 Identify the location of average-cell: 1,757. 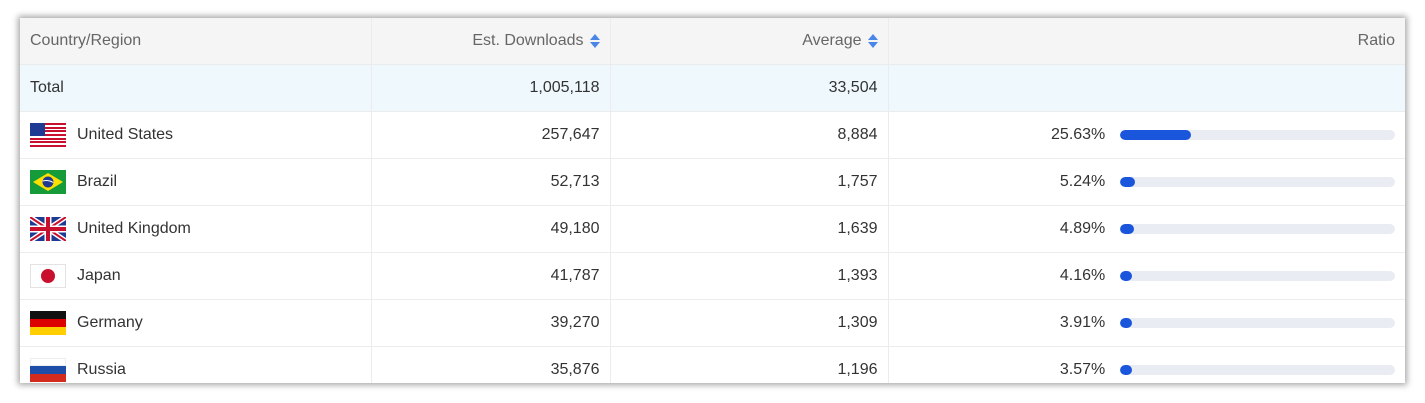
(748, 182).